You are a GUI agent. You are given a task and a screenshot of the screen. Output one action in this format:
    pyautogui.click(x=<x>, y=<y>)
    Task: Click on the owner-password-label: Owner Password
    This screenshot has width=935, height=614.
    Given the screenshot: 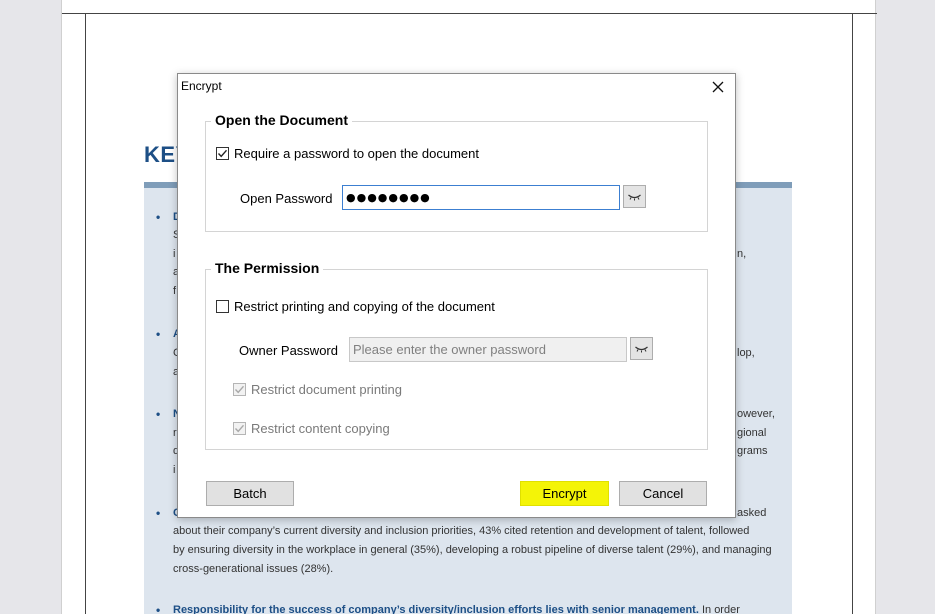 What is the action you would take?
    pyautogui.click(x=288, y=350)
    